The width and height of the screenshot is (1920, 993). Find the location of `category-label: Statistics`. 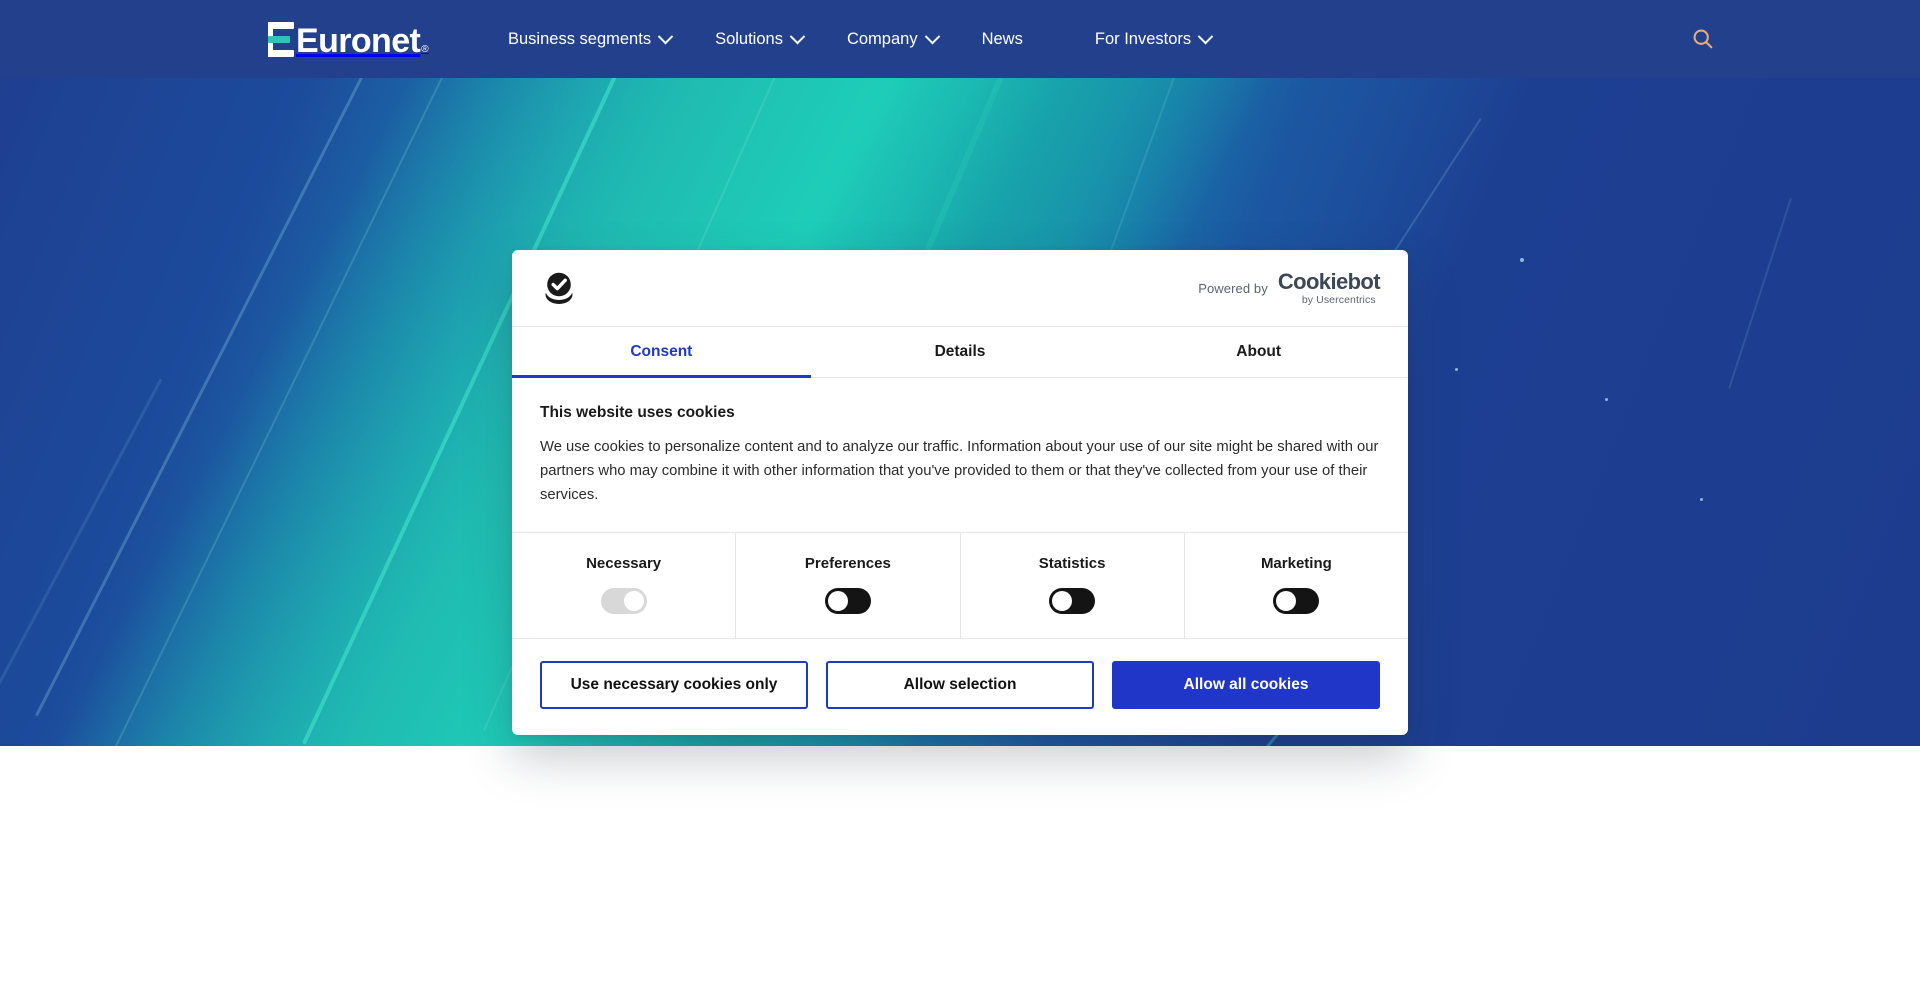

category-label: Statistics is located at coordinates (1072, 563).